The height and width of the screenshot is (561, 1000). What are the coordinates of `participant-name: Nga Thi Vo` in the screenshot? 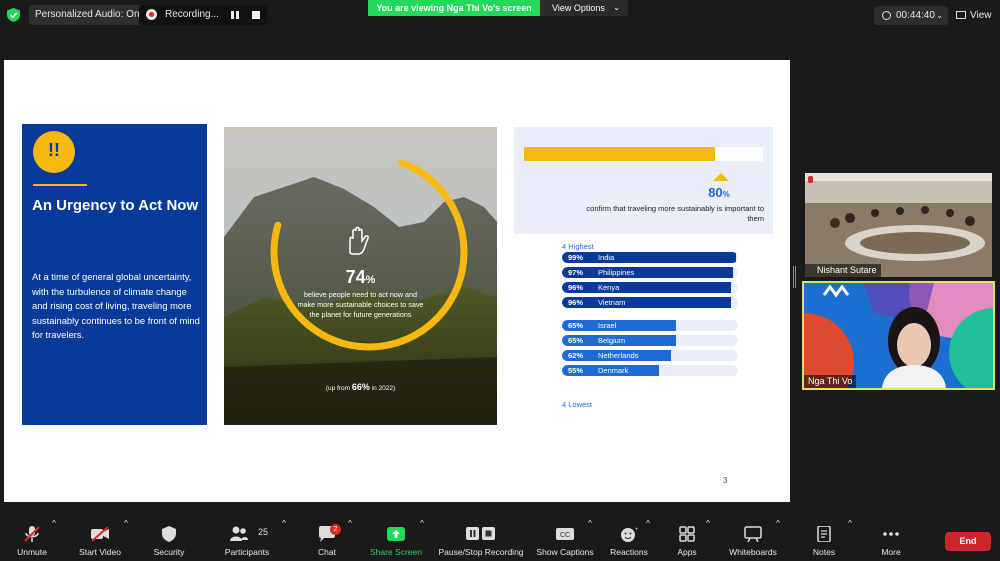 It's located at (830, 381).